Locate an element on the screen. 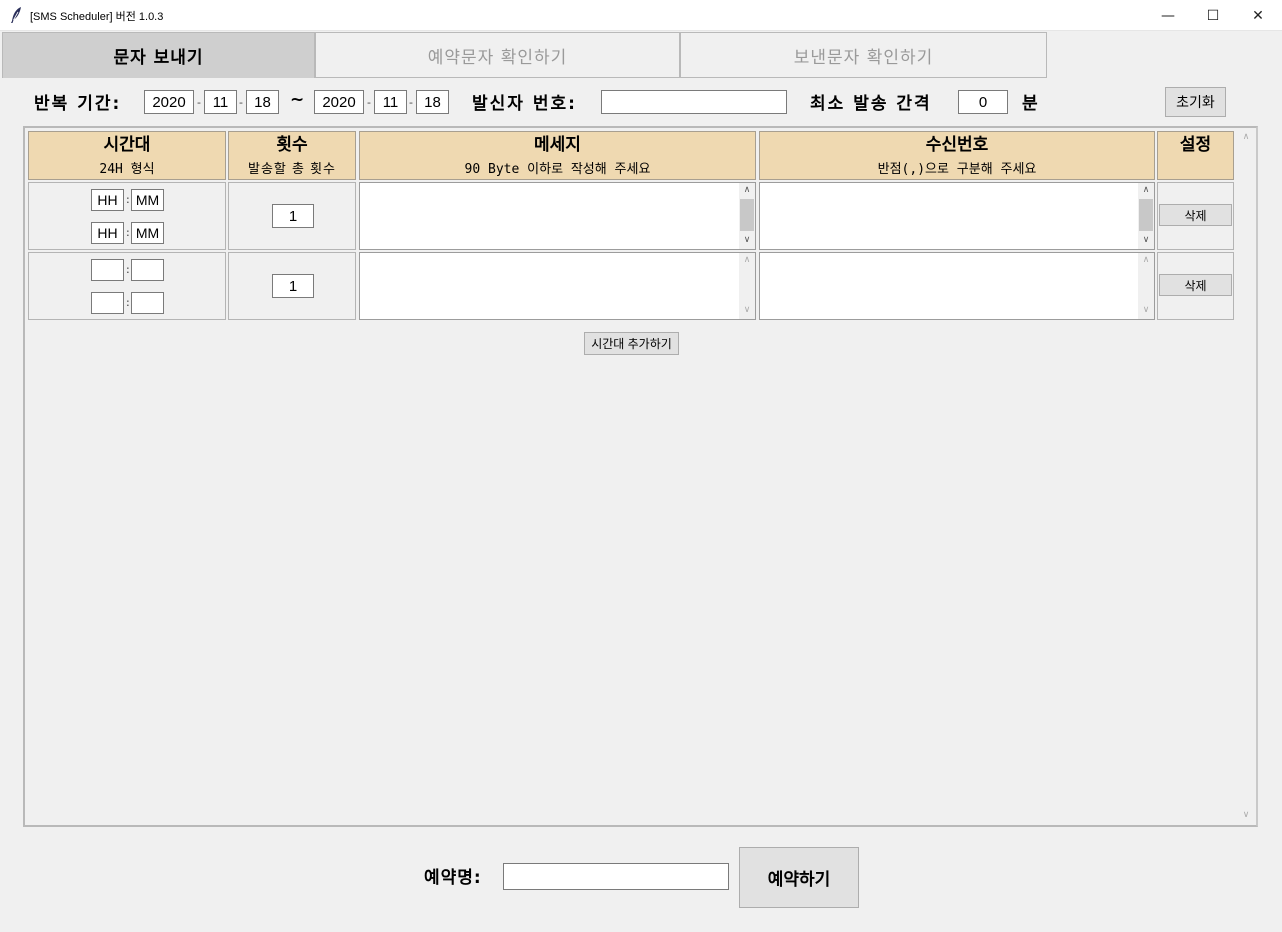  close-button: ✕ is located at coordinates (1258, 15).